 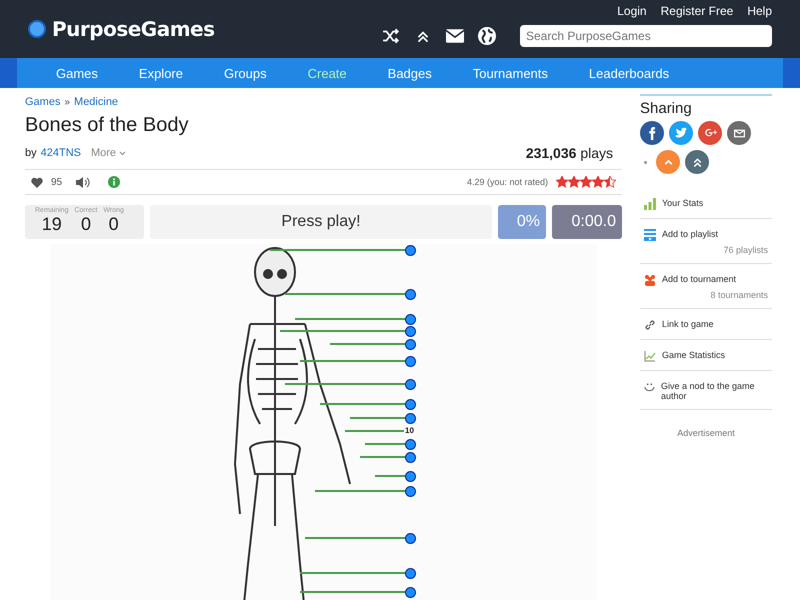 I want to click on email-share-button, so click(x=739, y=133).